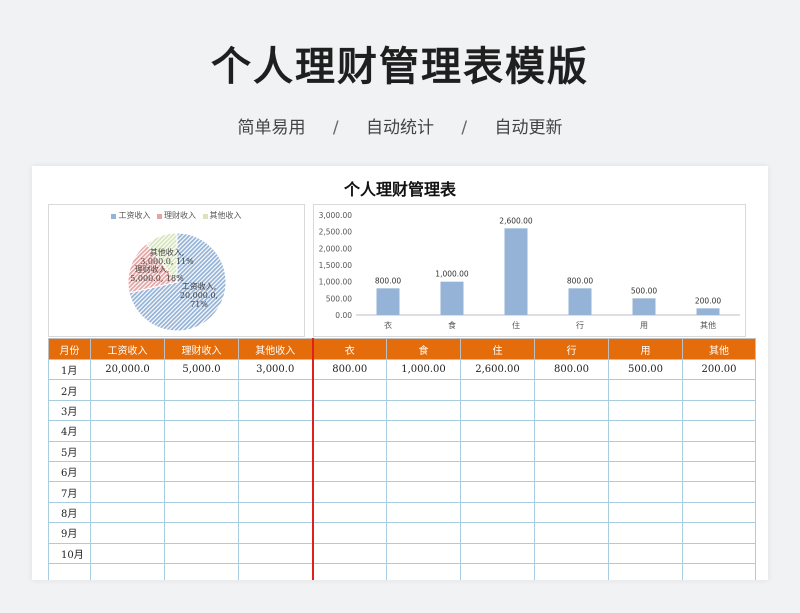  I want to click on month-cell: 7月, so click(69, 492).